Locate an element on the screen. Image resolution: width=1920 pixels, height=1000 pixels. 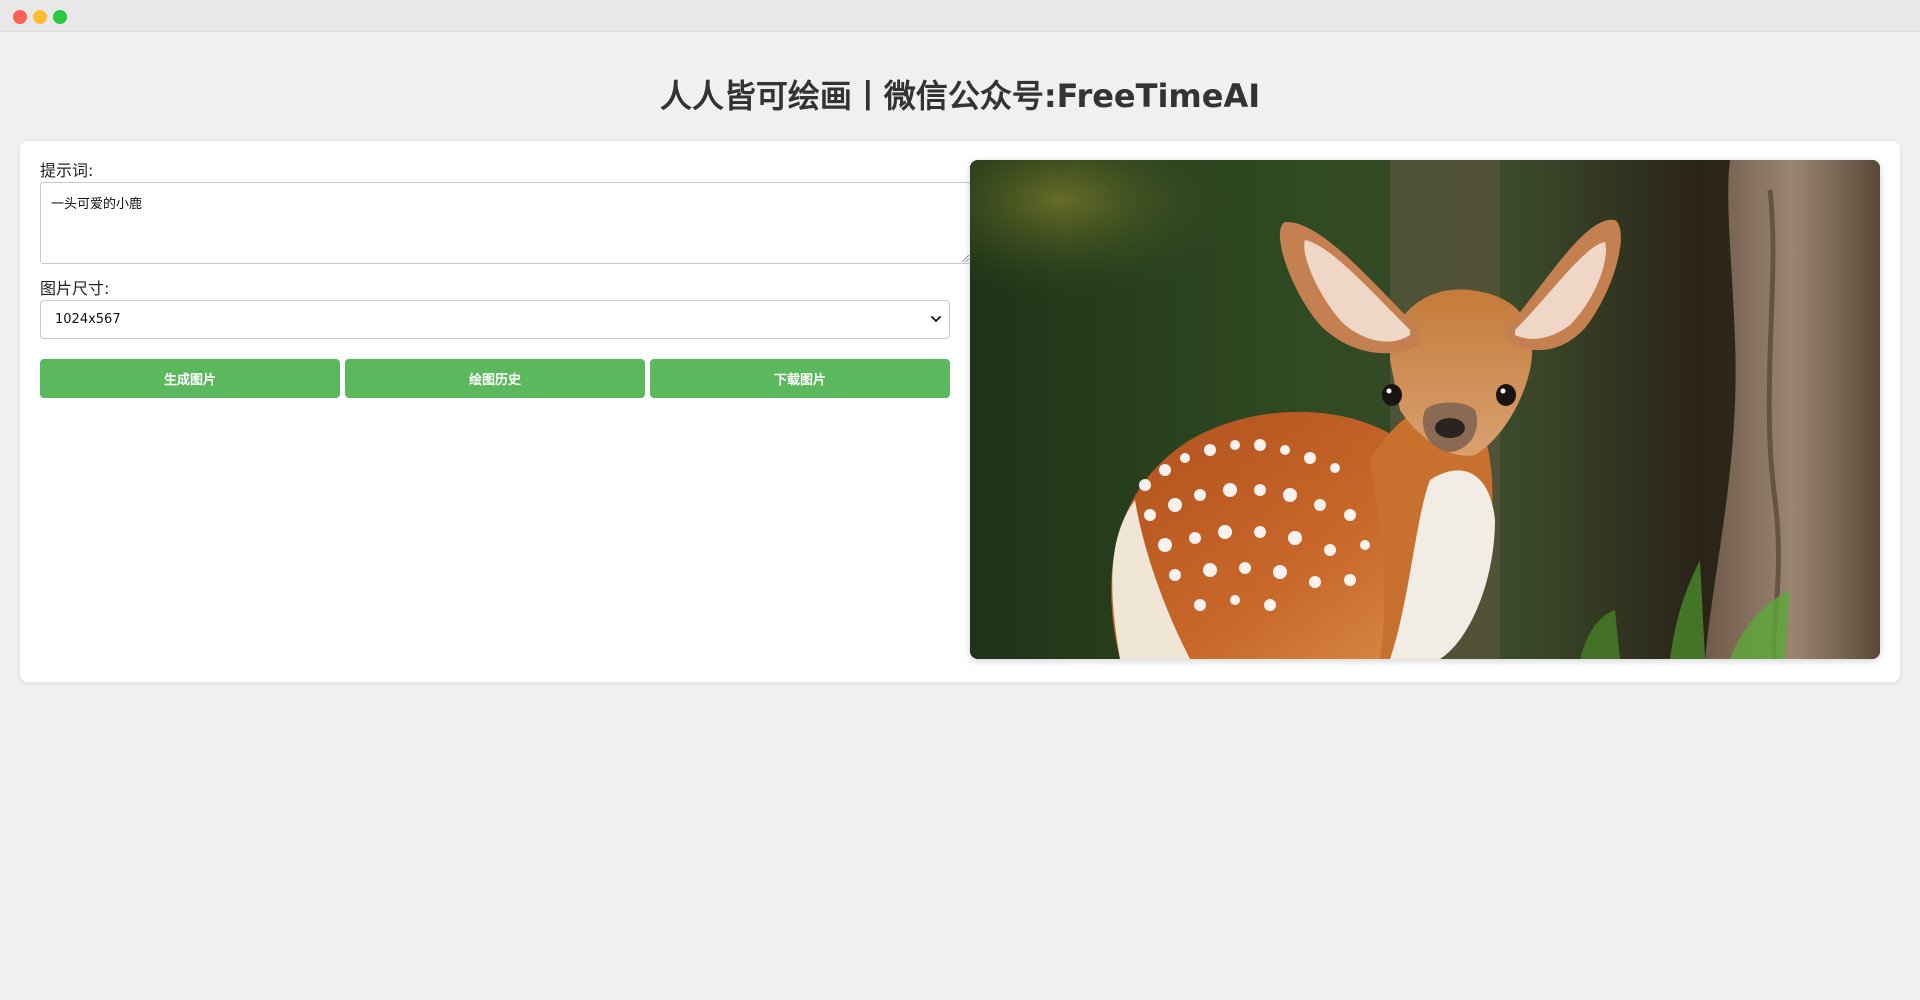
size-label: 图片尺寸: is located at coordinates (75, 288).